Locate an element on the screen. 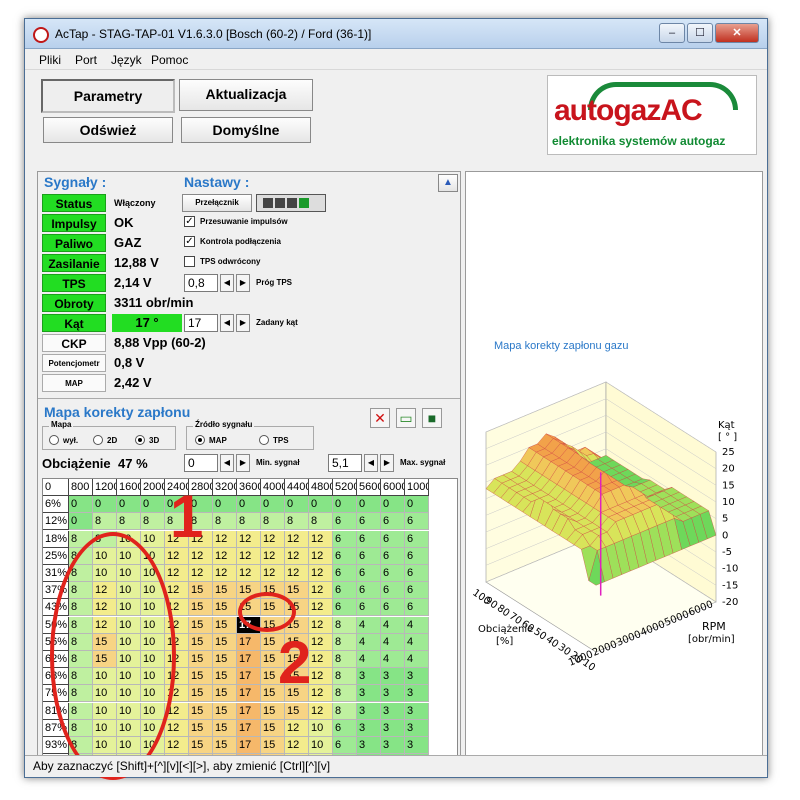 This screenshot has height=800, width=800. close-button: ✕ is located at coordinates (737, 33).